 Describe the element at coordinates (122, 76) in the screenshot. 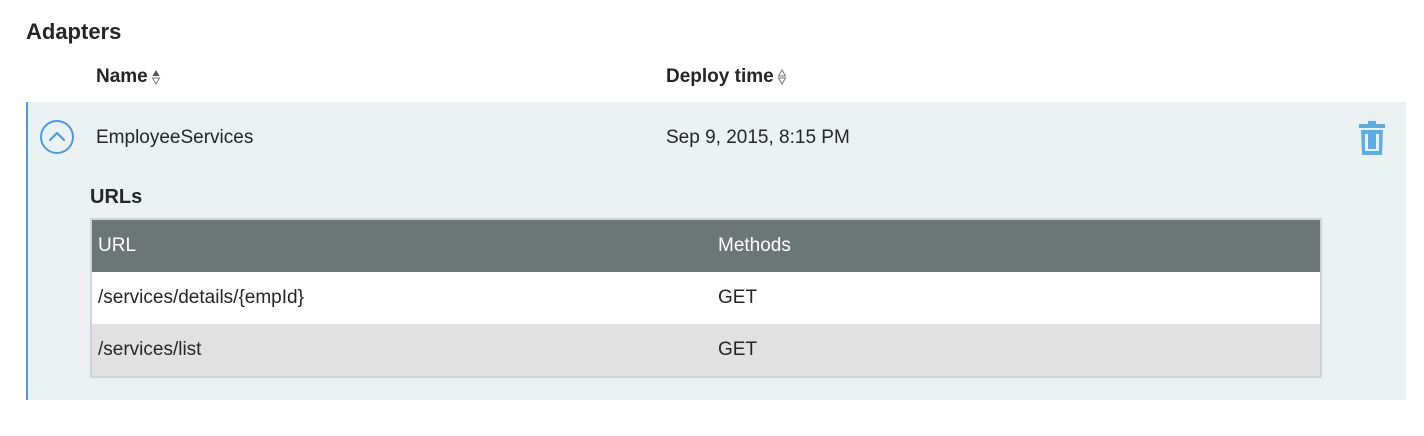

I see `column-header-name-label: Name` at that location.